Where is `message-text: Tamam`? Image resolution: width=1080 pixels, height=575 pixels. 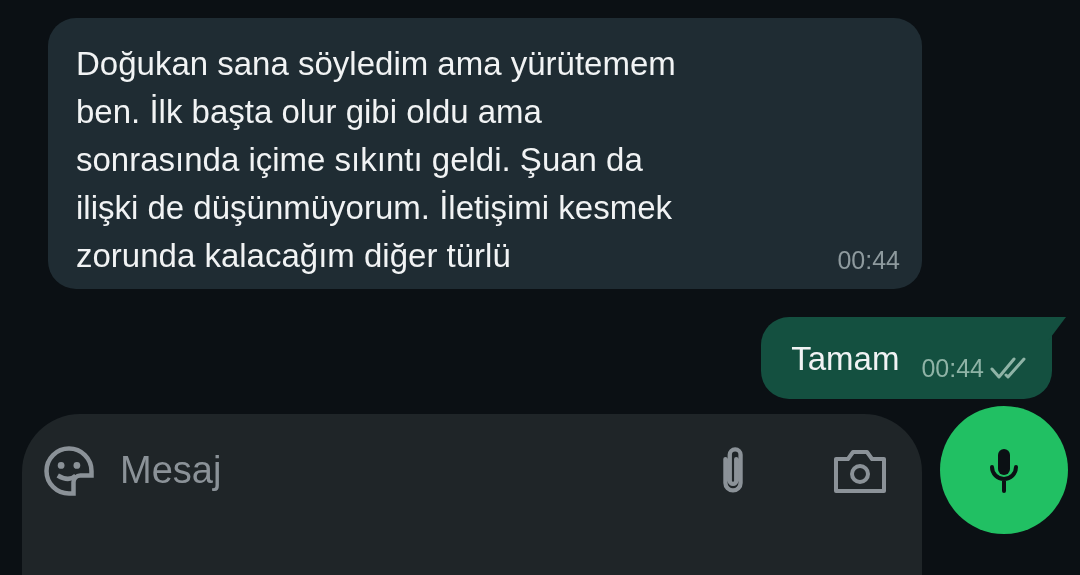 message-text: Tamam is located at coordinates (845, 359).